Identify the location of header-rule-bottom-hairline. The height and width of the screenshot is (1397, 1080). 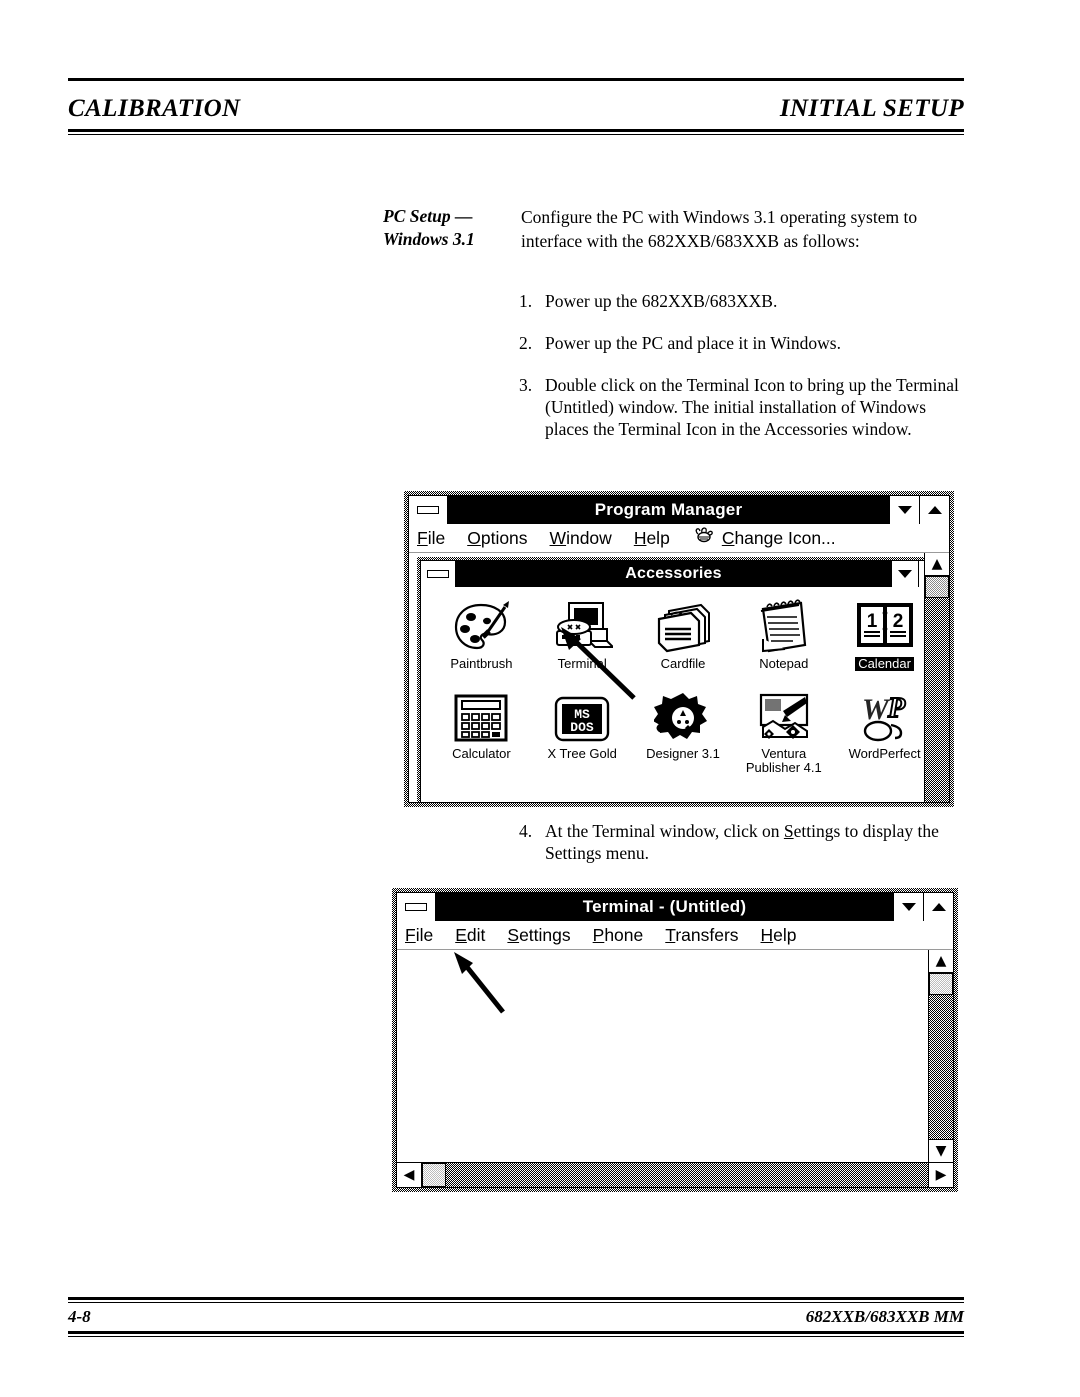
(516, 134).